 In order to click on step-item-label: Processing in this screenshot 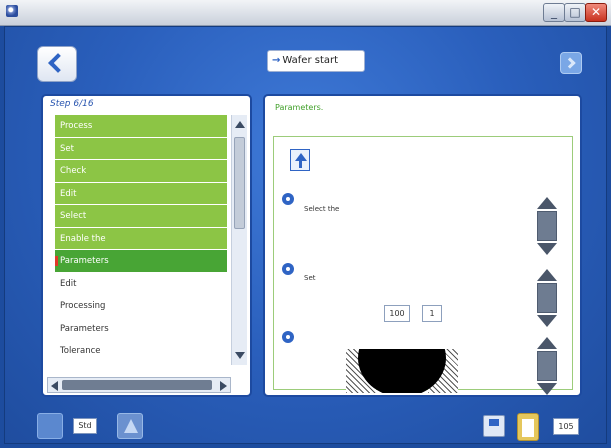, I will do `click(83, 306)`.